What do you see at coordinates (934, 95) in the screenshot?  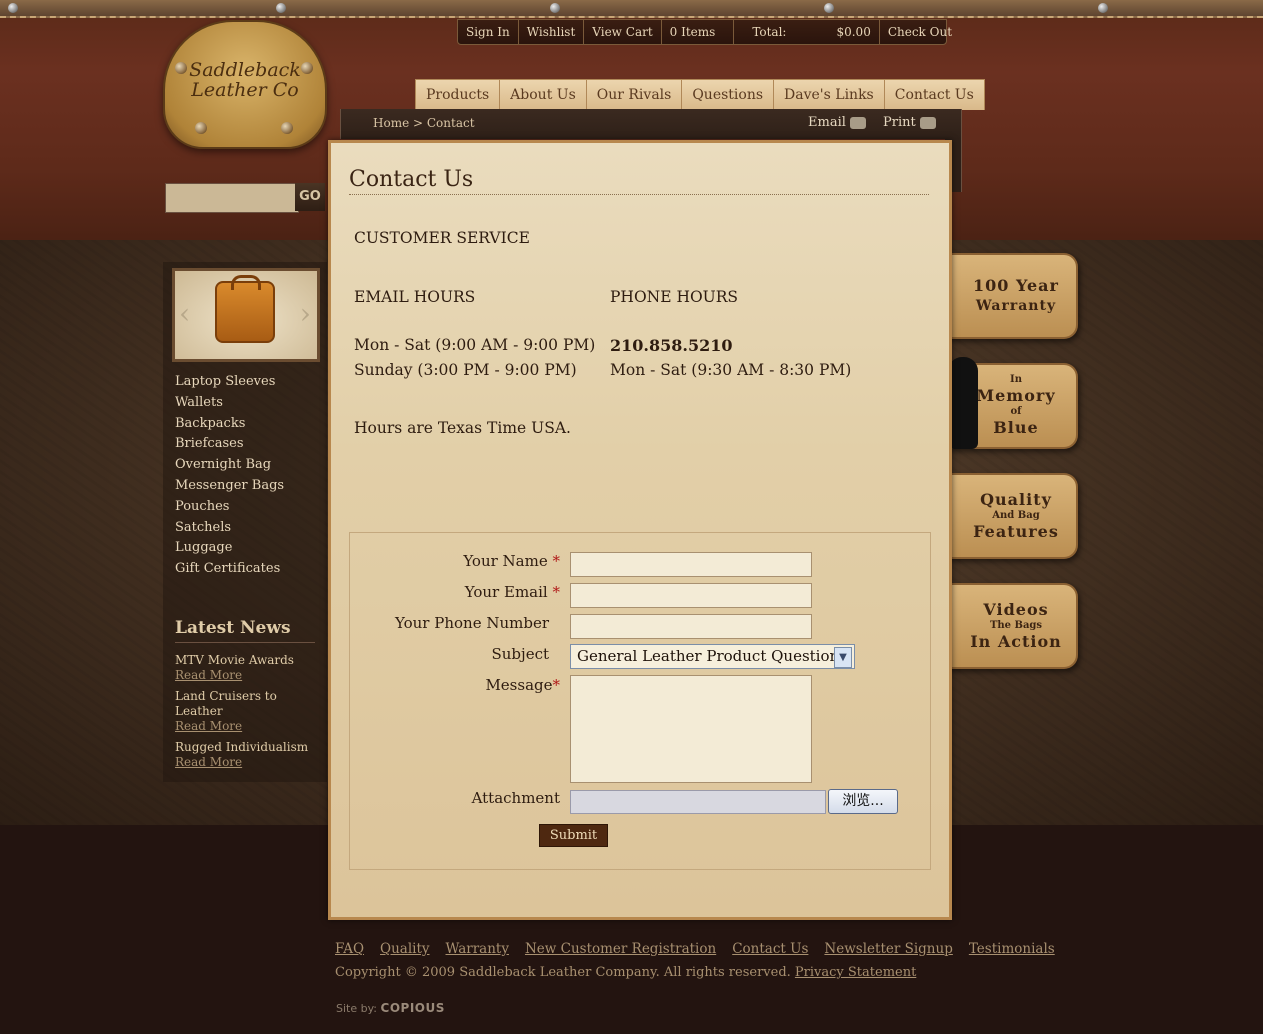 I see `nav-contact-us: Contact Us` at bounding box center [934, 95].